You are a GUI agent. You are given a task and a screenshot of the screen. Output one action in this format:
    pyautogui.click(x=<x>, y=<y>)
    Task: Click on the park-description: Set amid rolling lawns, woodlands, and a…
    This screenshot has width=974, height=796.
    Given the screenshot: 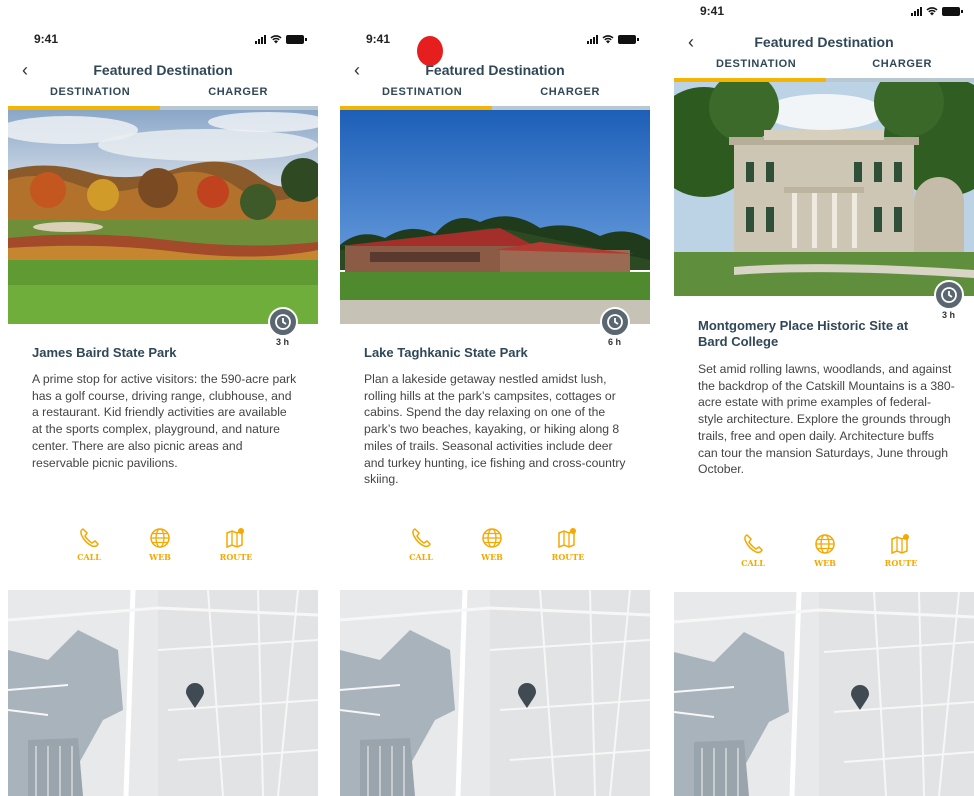 What is the action you would take?
    pyautogui.click(x=826, y=419)
    